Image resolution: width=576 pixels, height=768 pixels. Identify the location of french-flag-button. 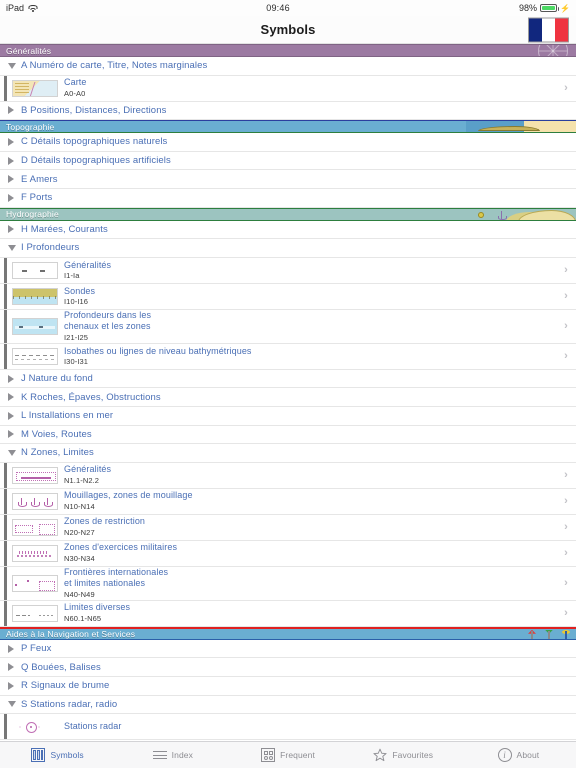
(548, 29).